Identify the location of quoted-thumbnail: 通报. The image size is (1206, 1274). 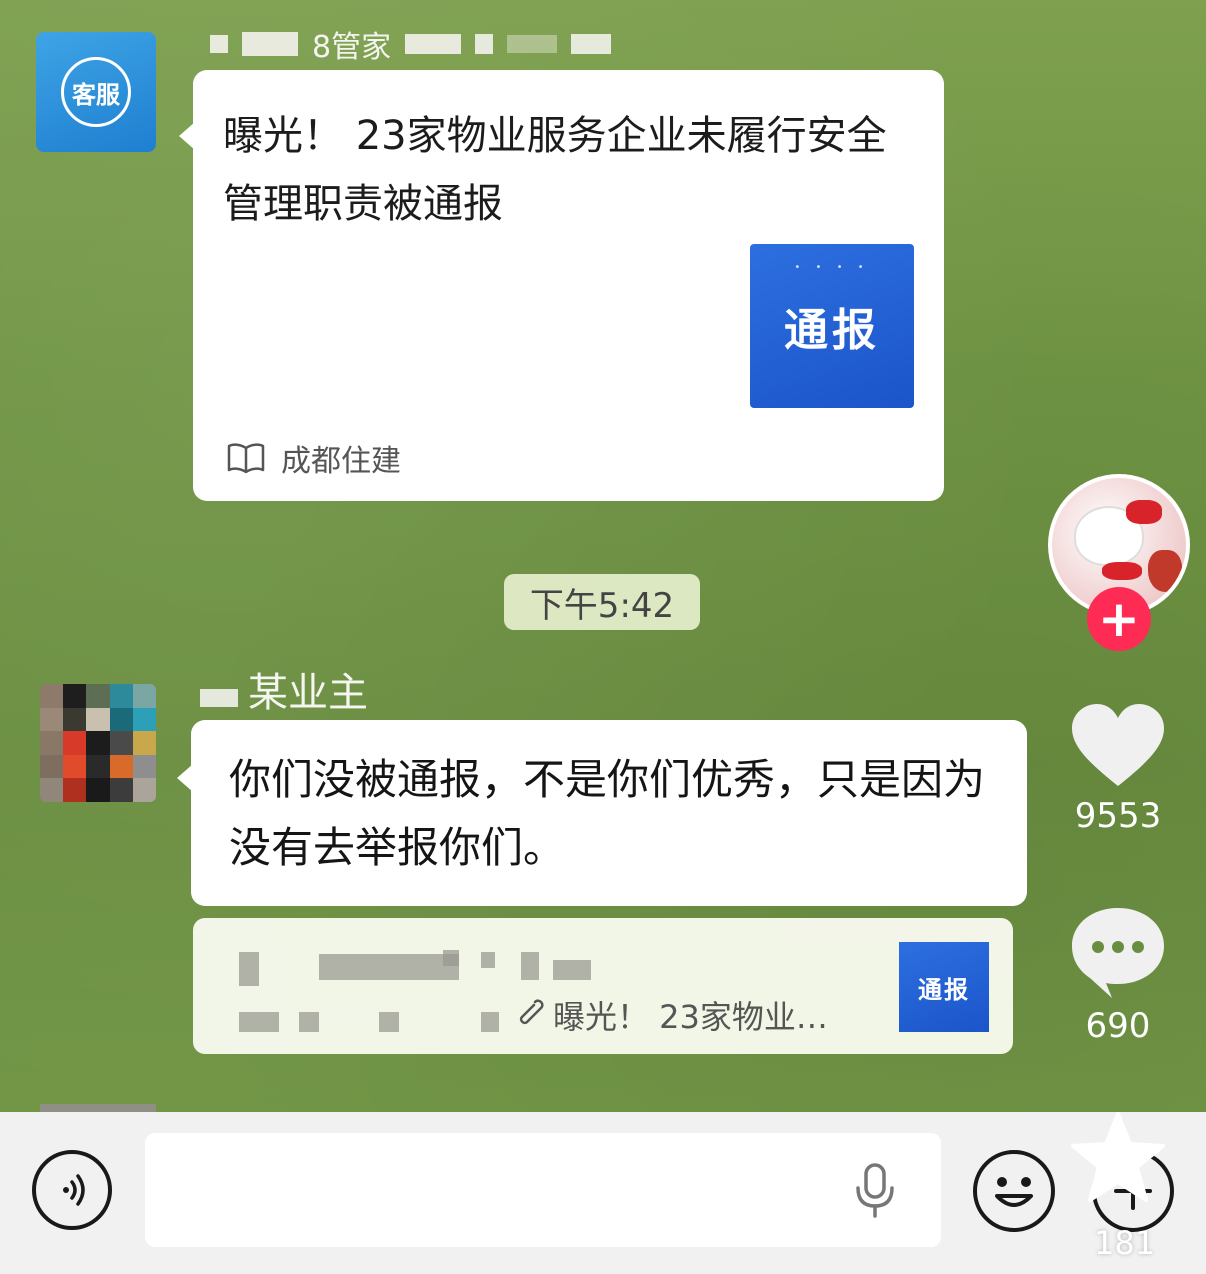
(944, 987).